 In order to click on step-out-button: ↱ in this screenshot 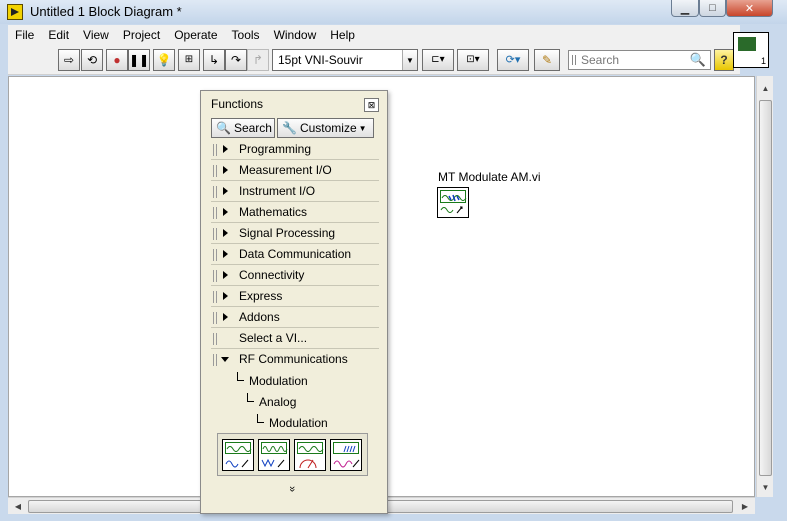, I will do `click(258, 60)`.